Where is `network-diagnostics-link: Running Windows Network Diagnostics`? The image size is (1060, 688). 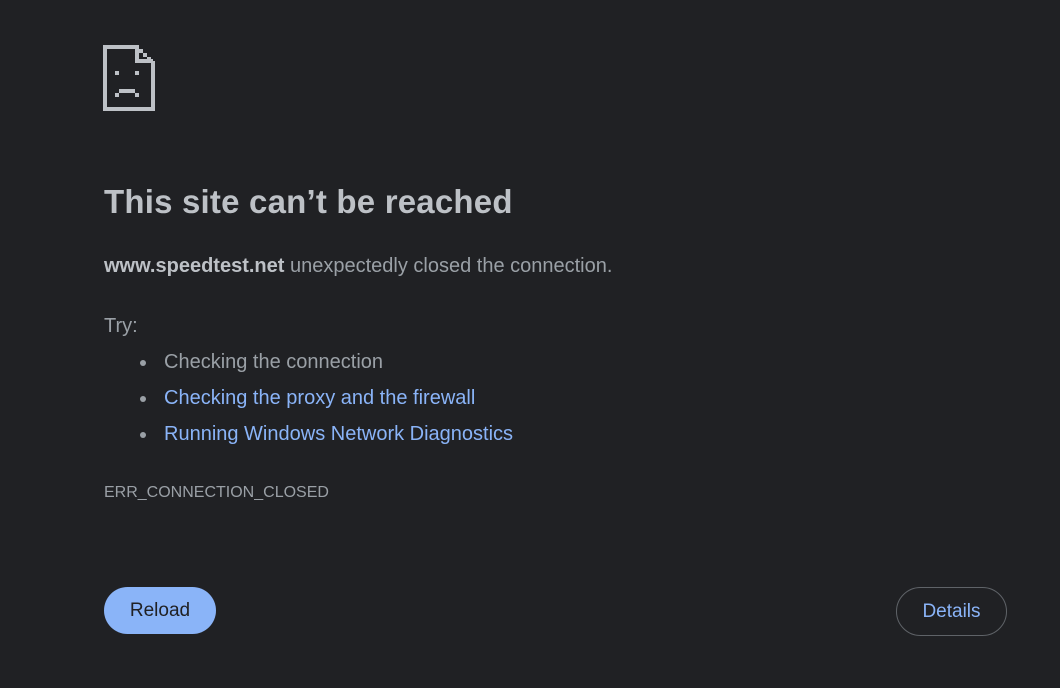
network-diagnostics-link: Running Windows Network Diagnostics is located at coordinates (338, 434).